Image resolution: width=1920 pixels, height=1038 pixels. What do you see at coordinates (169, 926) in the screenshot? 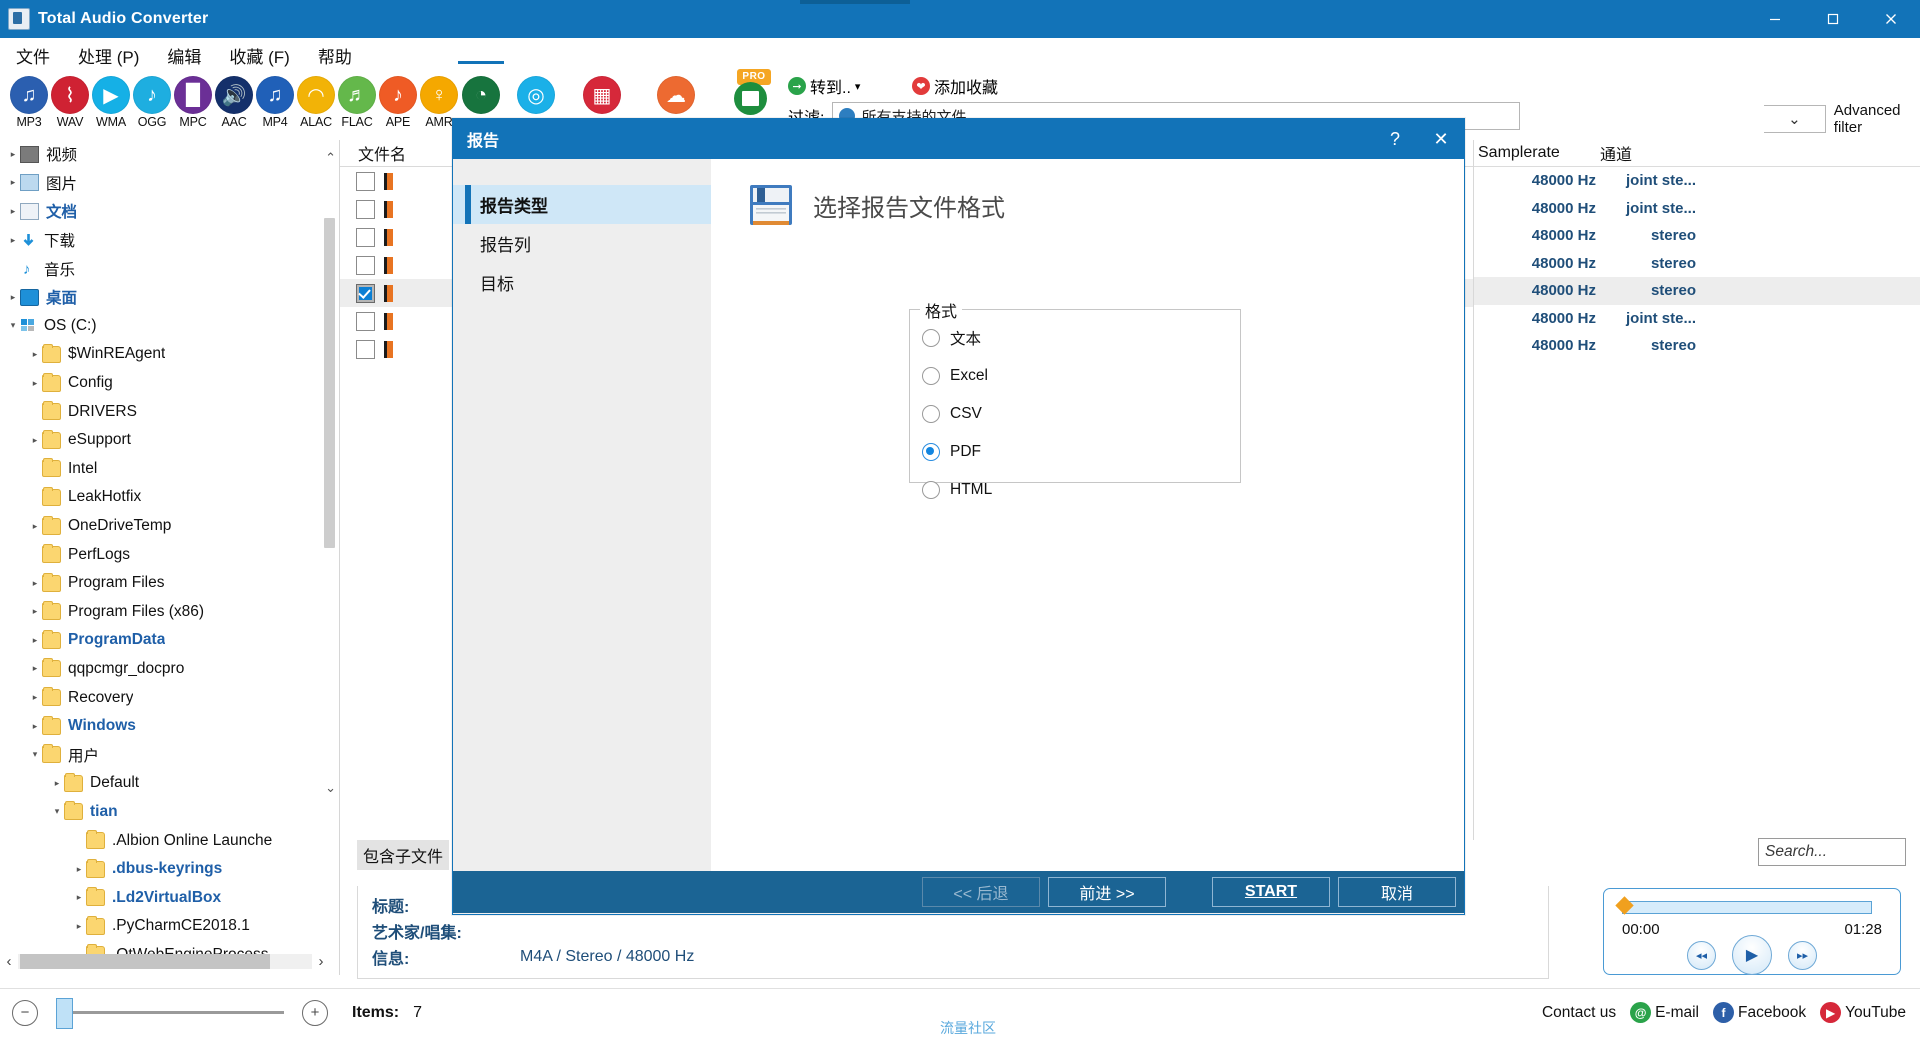
I see `tree-item: ▸ .PyCharmCE2018.1` at bounding box center [169, 926].